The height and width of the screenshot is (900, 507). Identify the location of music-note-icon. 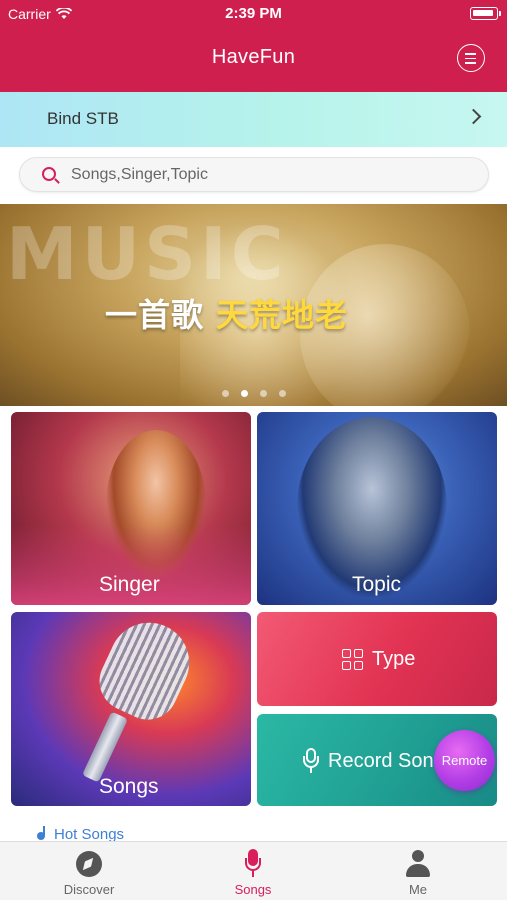
(42, 833).